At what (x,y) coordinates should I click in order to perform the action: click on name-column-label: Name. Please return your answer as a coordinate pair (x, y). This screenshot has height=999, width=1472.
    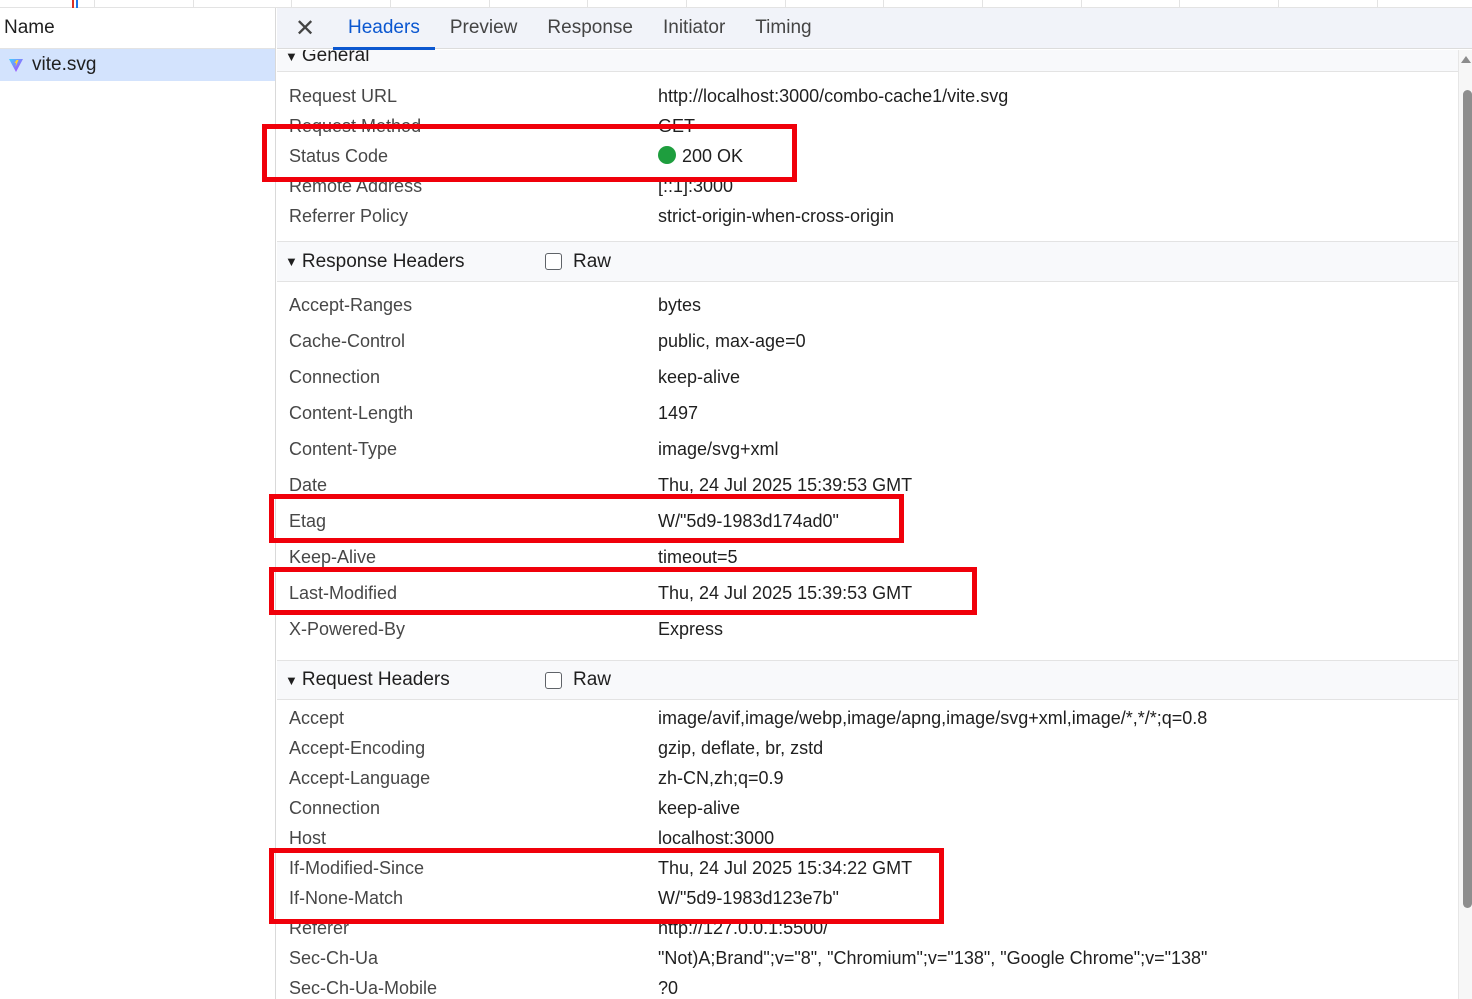
    Looking at the image, I should click on (29, 27).